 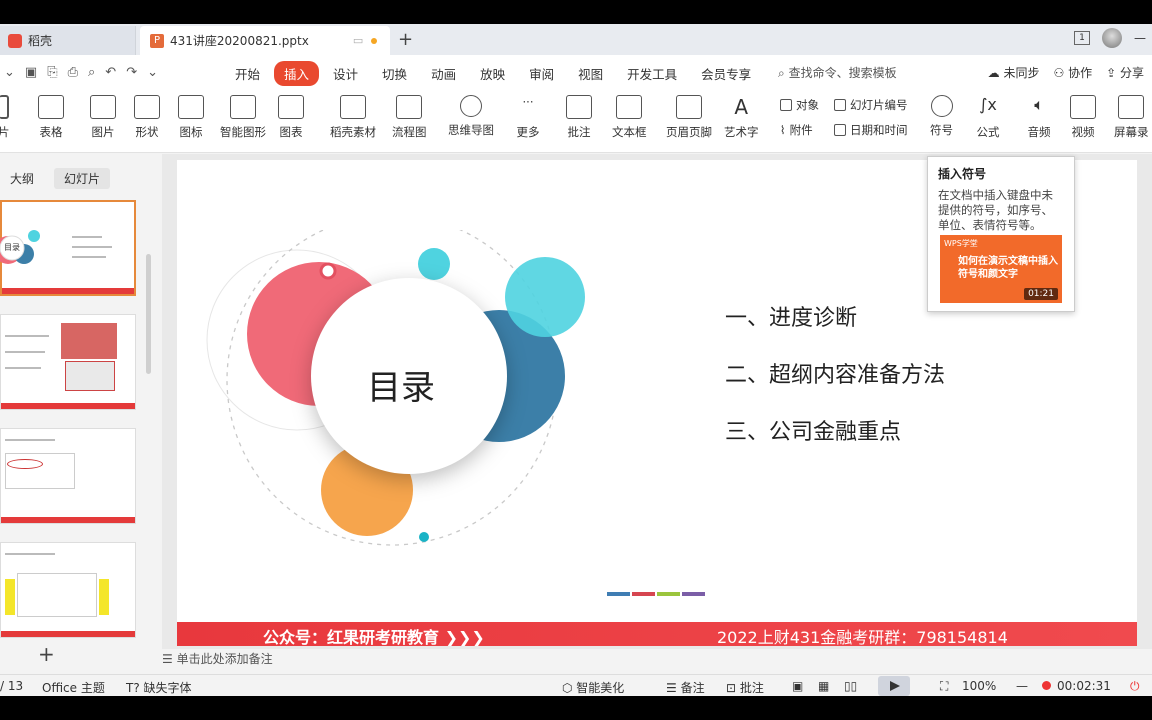 I want to click on theme-name: Office 主题, so click(x=73, y=687).